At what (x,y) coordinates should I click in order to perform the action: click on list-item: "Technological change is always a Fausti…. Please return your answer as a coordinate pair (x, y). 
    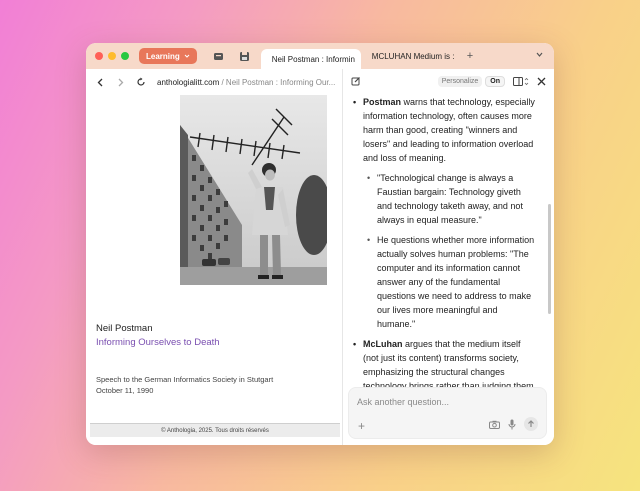
    Looking at the image, I should click on (445, 199).